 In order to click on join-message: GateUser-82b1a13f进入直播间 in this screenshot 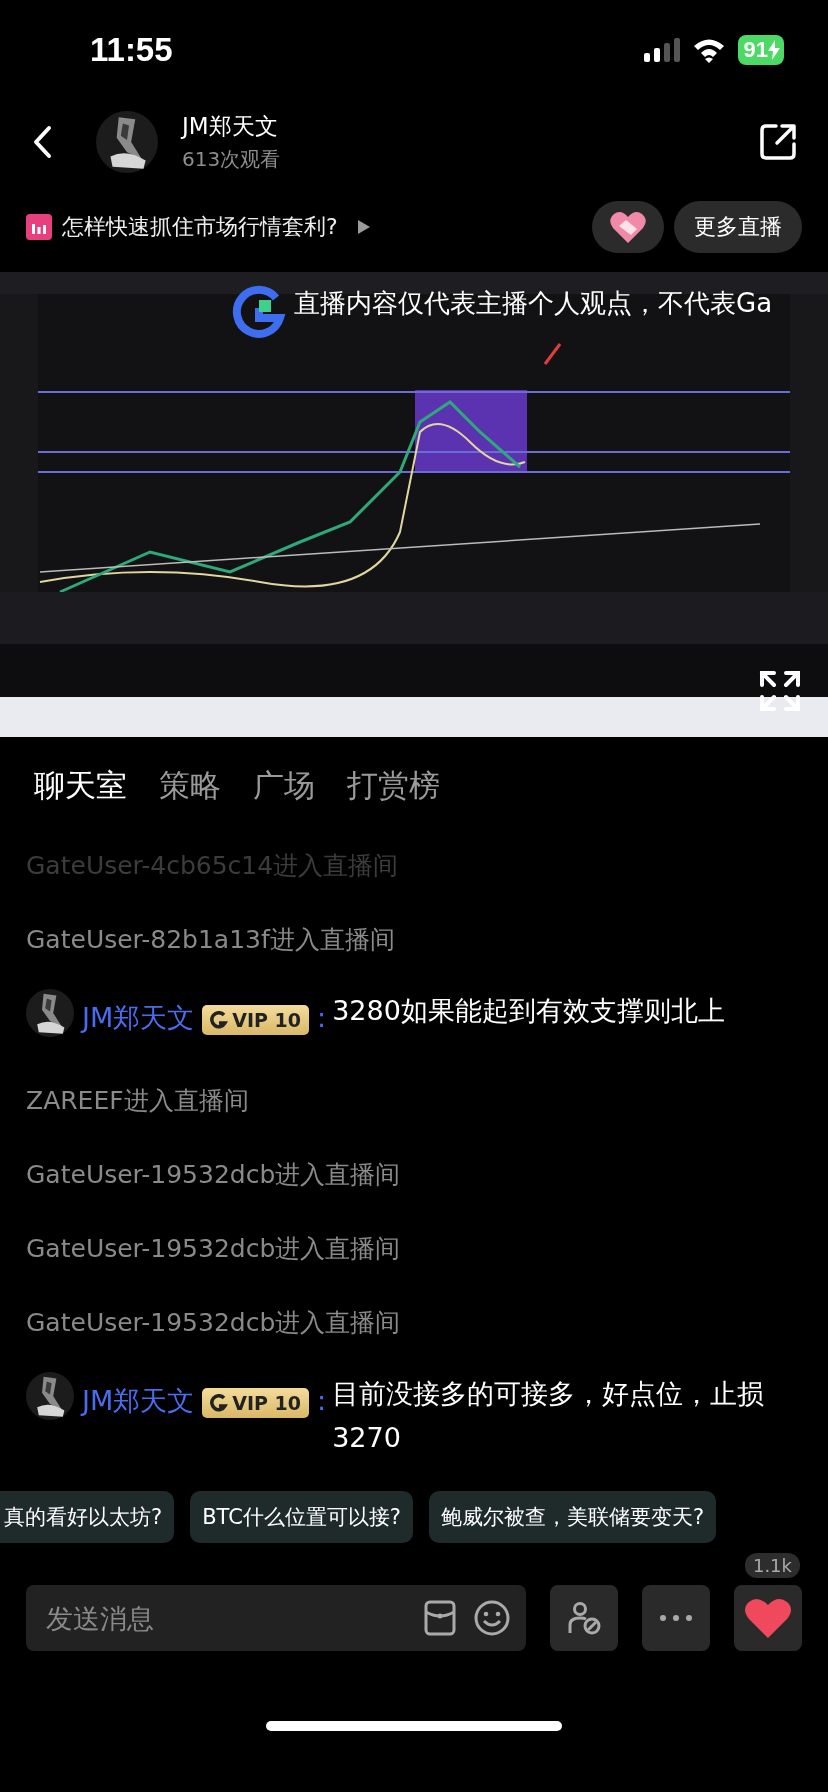, I will do `click(210, 940)`.